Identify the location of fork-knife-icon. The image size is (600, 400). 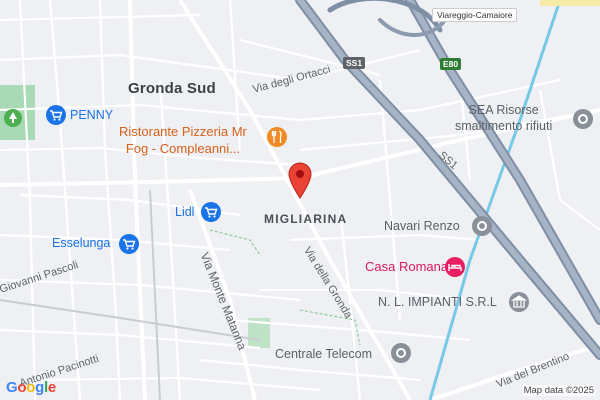
(277, 137).